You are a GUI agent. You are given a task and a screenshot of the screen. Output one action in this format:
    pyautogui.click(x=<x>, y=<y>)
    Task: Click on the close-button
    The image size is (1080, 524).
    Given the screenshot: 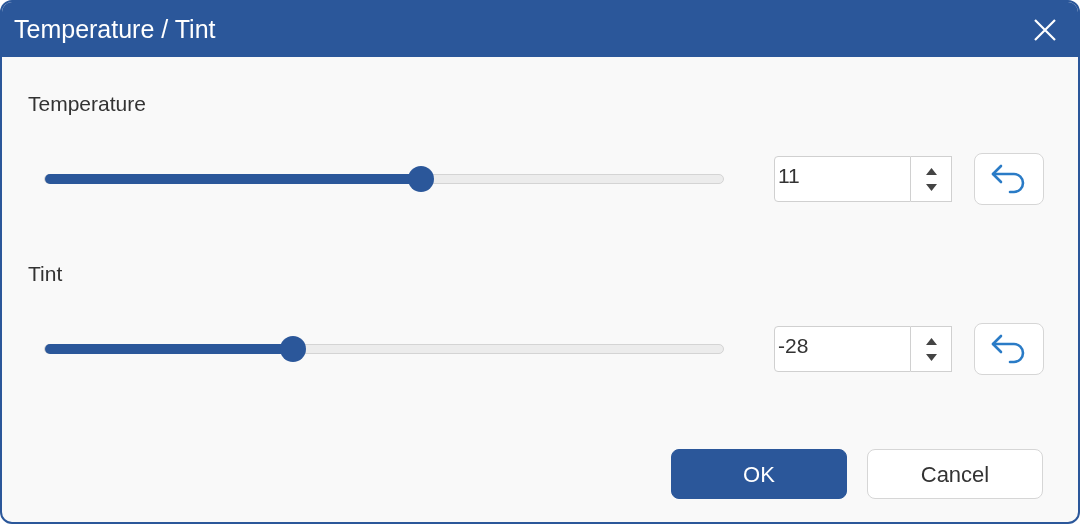 What is the action you would take?
    pyautogui.click(x=1045, y=29)
    